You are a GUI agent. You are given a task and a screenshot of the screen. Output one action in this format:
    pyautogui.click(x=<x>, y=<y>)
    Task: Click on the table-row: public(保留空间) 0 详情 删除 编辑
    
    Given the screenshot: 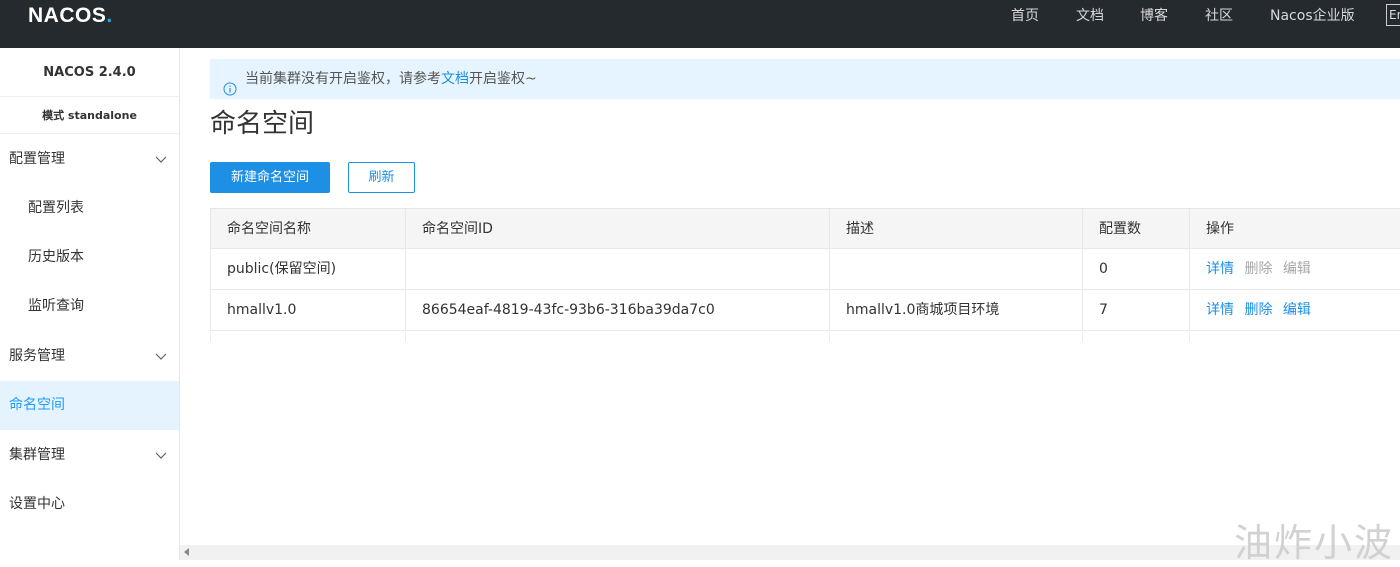 What is the action you would take?
    pyautogui.click(x=805, y=269)
    